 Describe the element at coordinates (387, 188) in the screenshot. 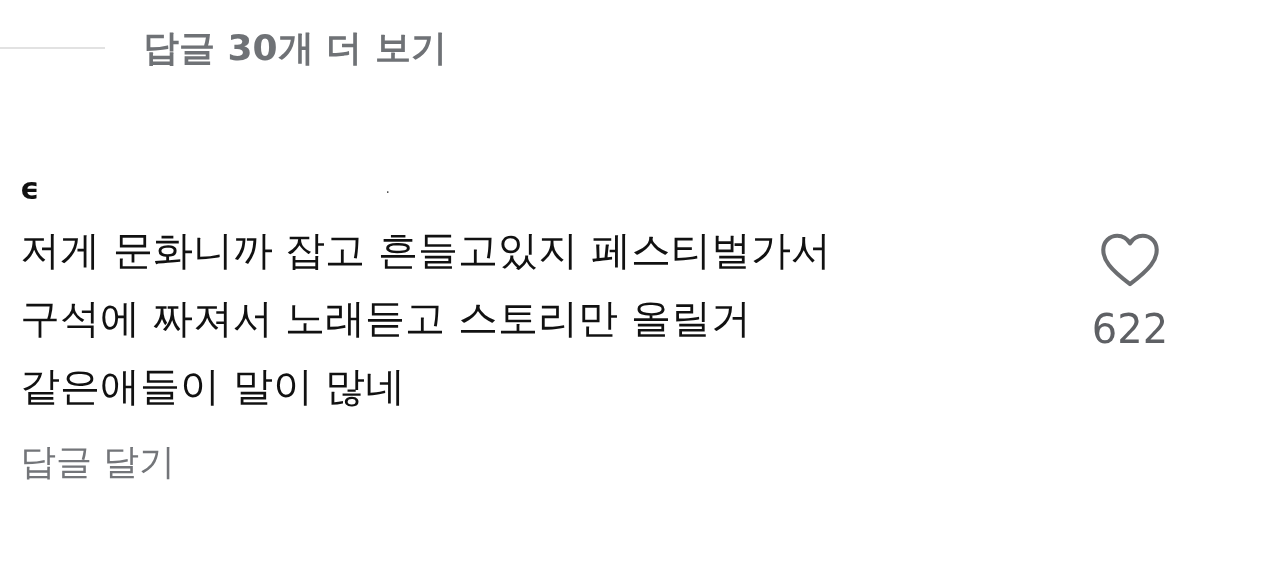

I see `username-end: .` at that location.